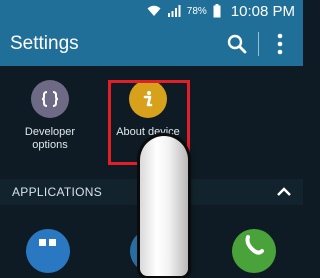  I want to click on phone-tile, so click(254, 251).